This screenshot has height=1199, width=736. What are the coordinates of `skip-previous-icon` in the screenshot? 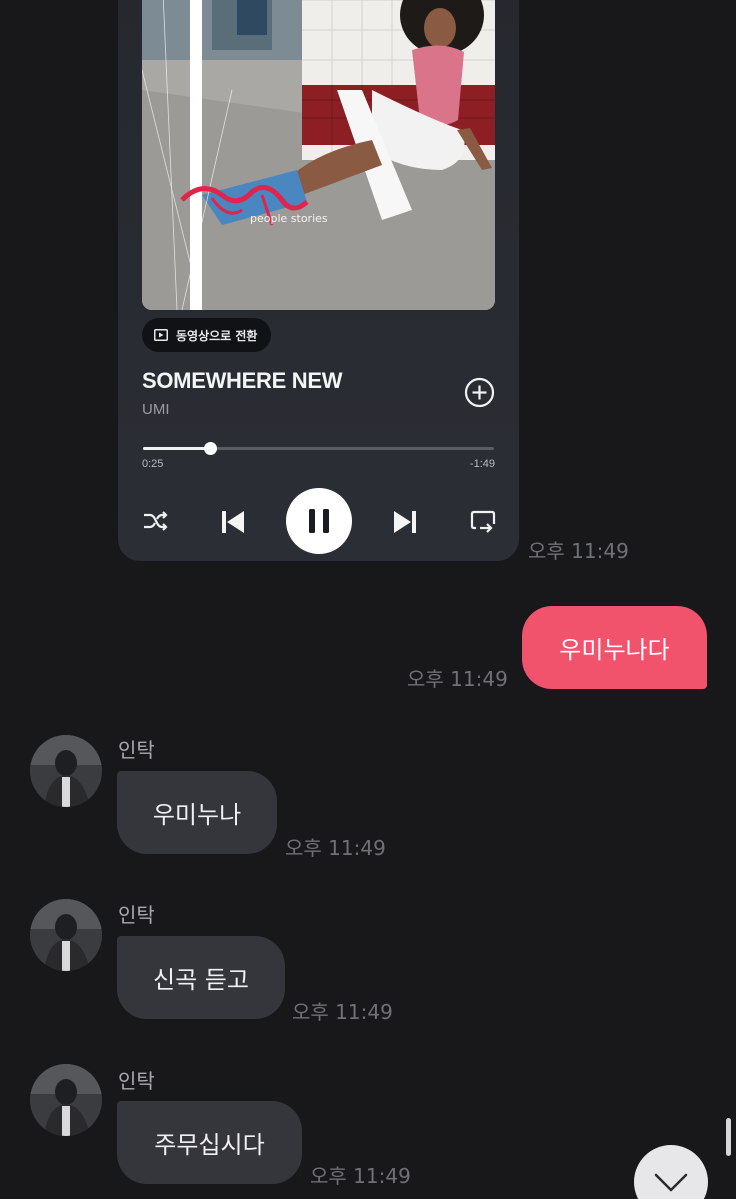 It's located at (233, 522).